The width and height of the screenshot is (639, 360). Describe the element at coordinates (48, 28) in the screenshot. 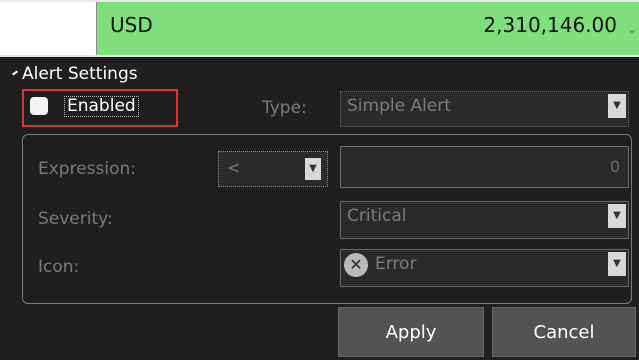

I see `row-header-cell` at that location.